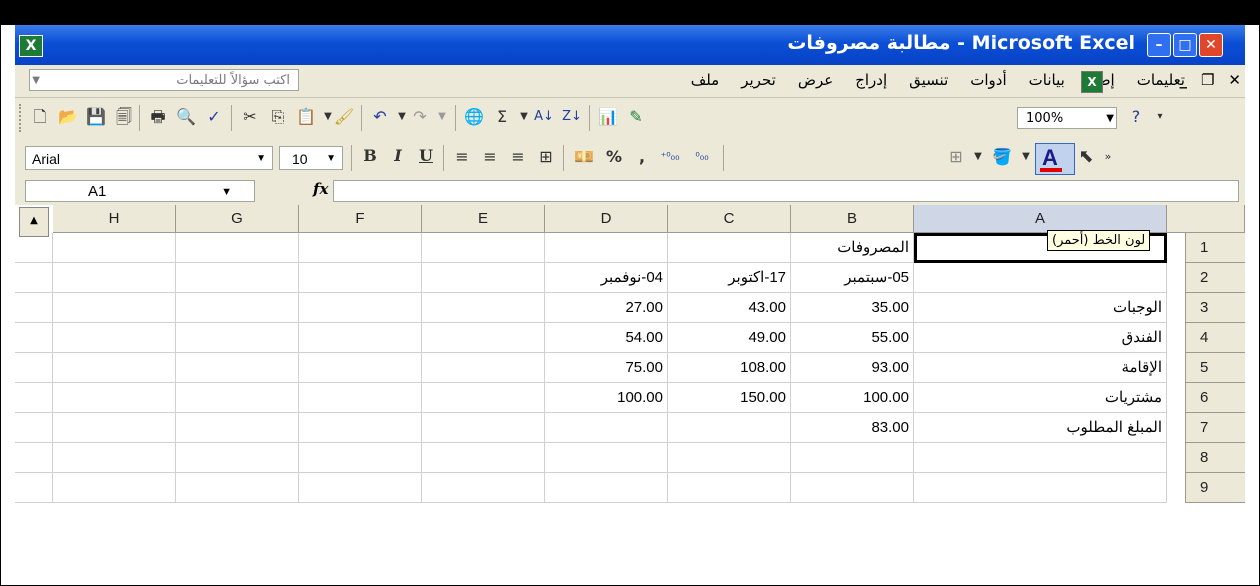 The image size is (1260, 586). Describe the element at coordinates (186, 117) in the screenshot. I see `print-preview-icon: 🔍` at that location.